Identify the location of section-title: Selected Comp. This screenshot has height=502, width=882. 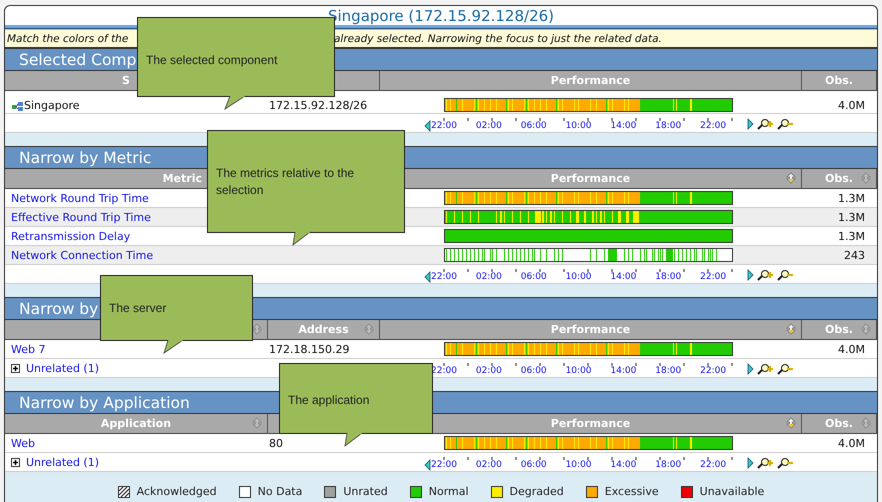
(77, 59).